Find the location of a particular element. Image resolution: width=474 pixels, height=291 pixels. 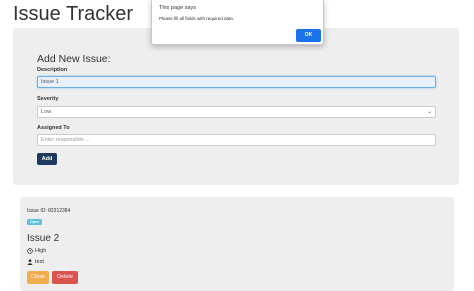

severity-label: Severity is located at coordinates (48, 99).